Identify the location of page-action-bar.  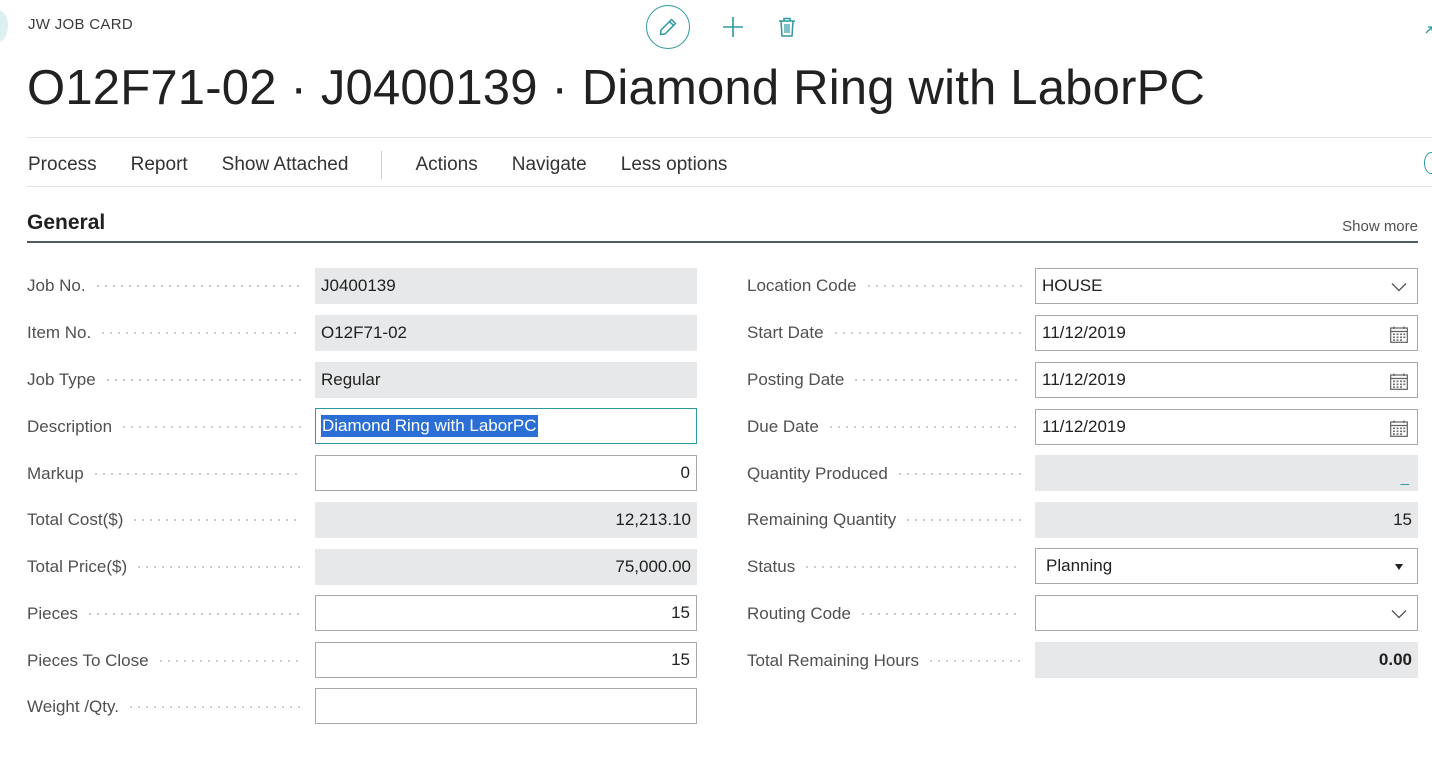
(724, 27).